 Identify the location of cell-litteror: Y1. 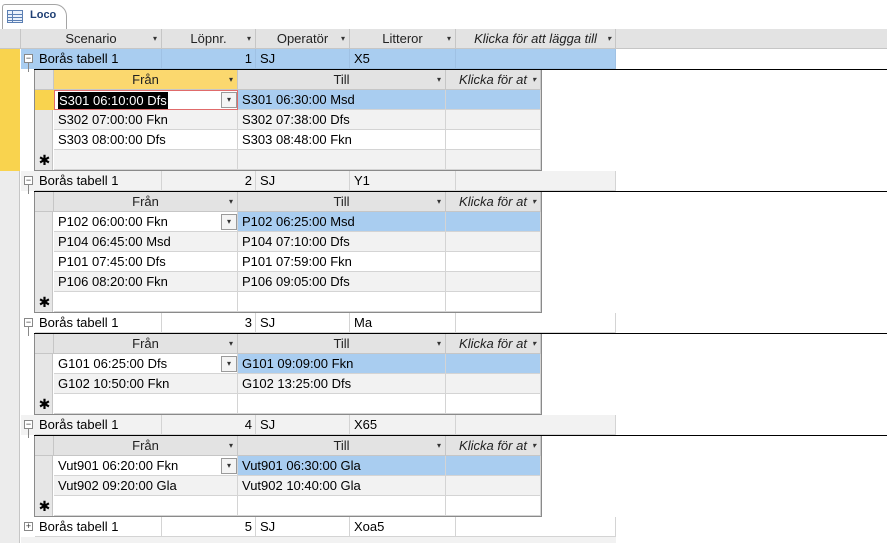
(403, 181).